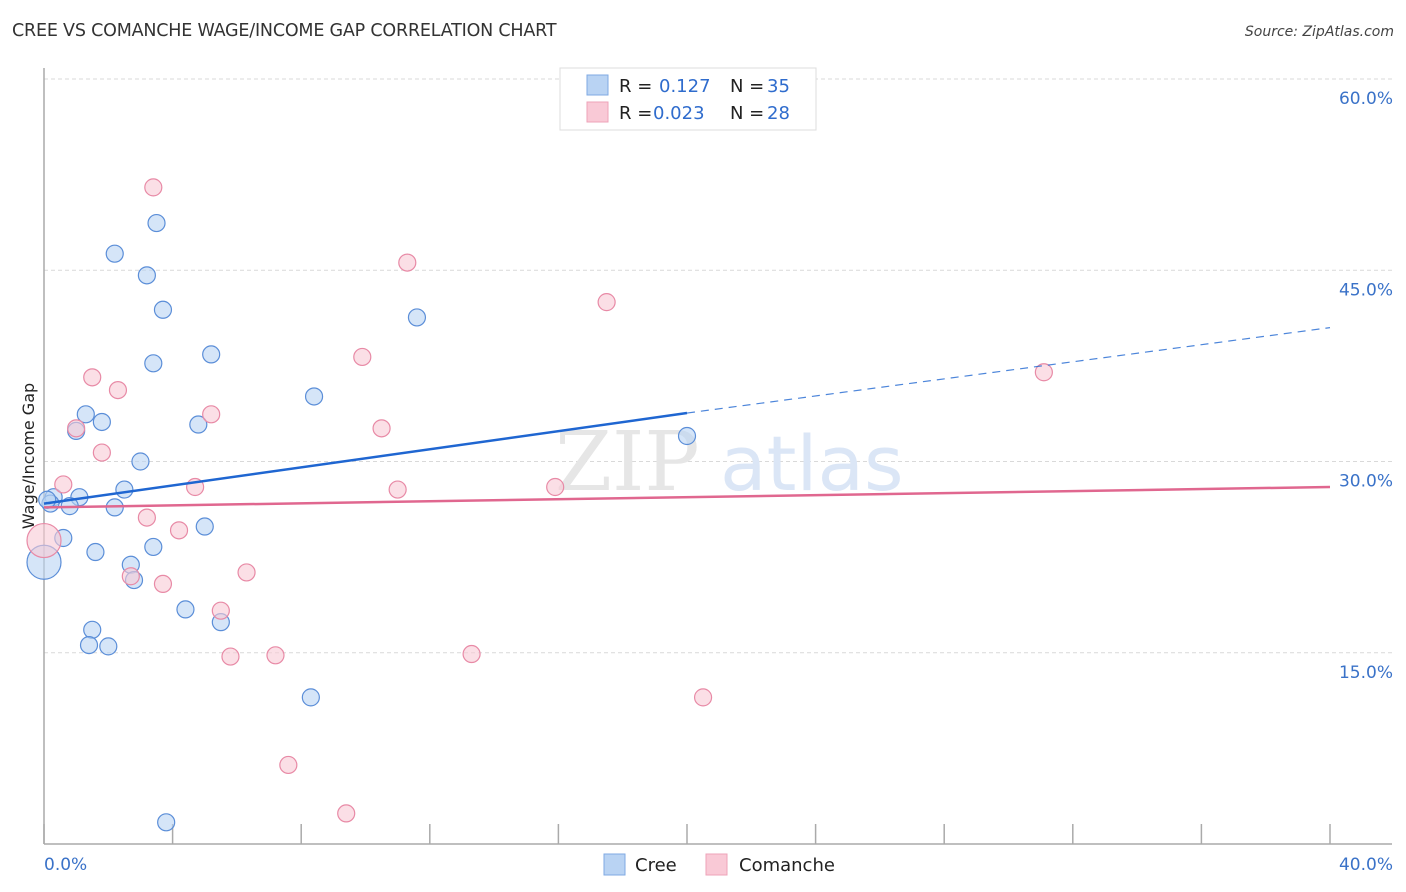 This screenshot has height=892, width=1406. What do you see at coordinates (597, 85) in the screenshot?
I see `legend-swatch-cree` at bounding box center [597, 85].